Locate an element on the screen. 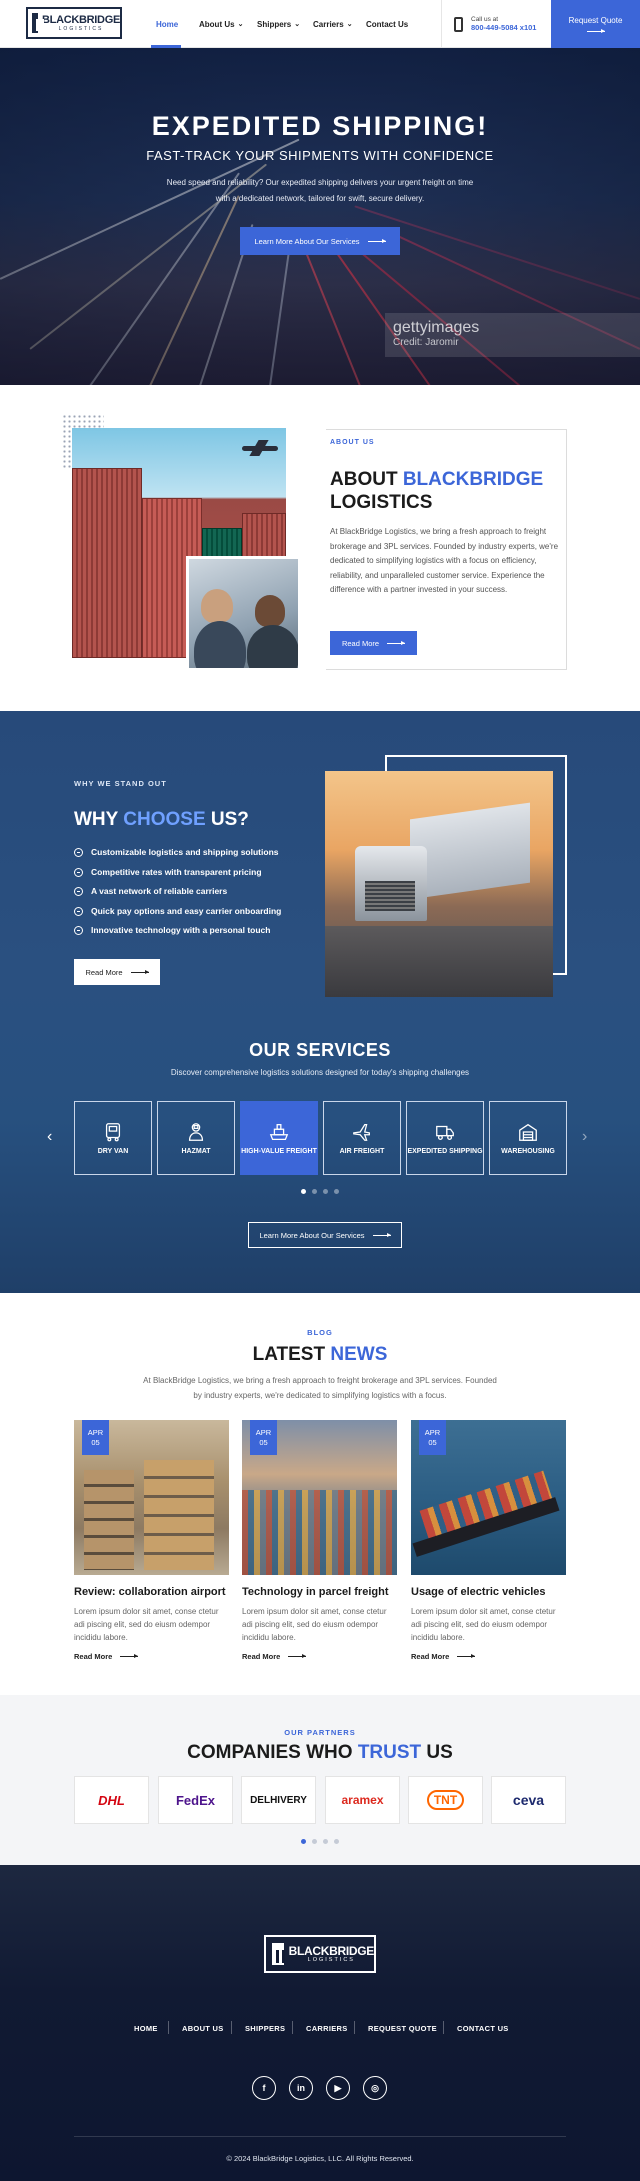 The width and height of the screenshot is (640, 2181). site-footer is located at coordinates (320, 2023).